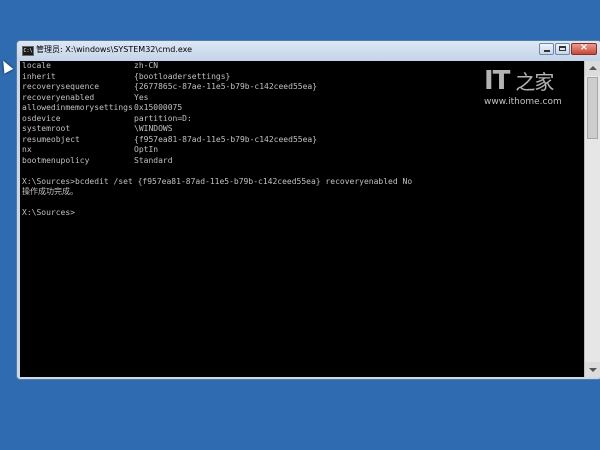  I want to click on minimize-icon, so click(547, 51).